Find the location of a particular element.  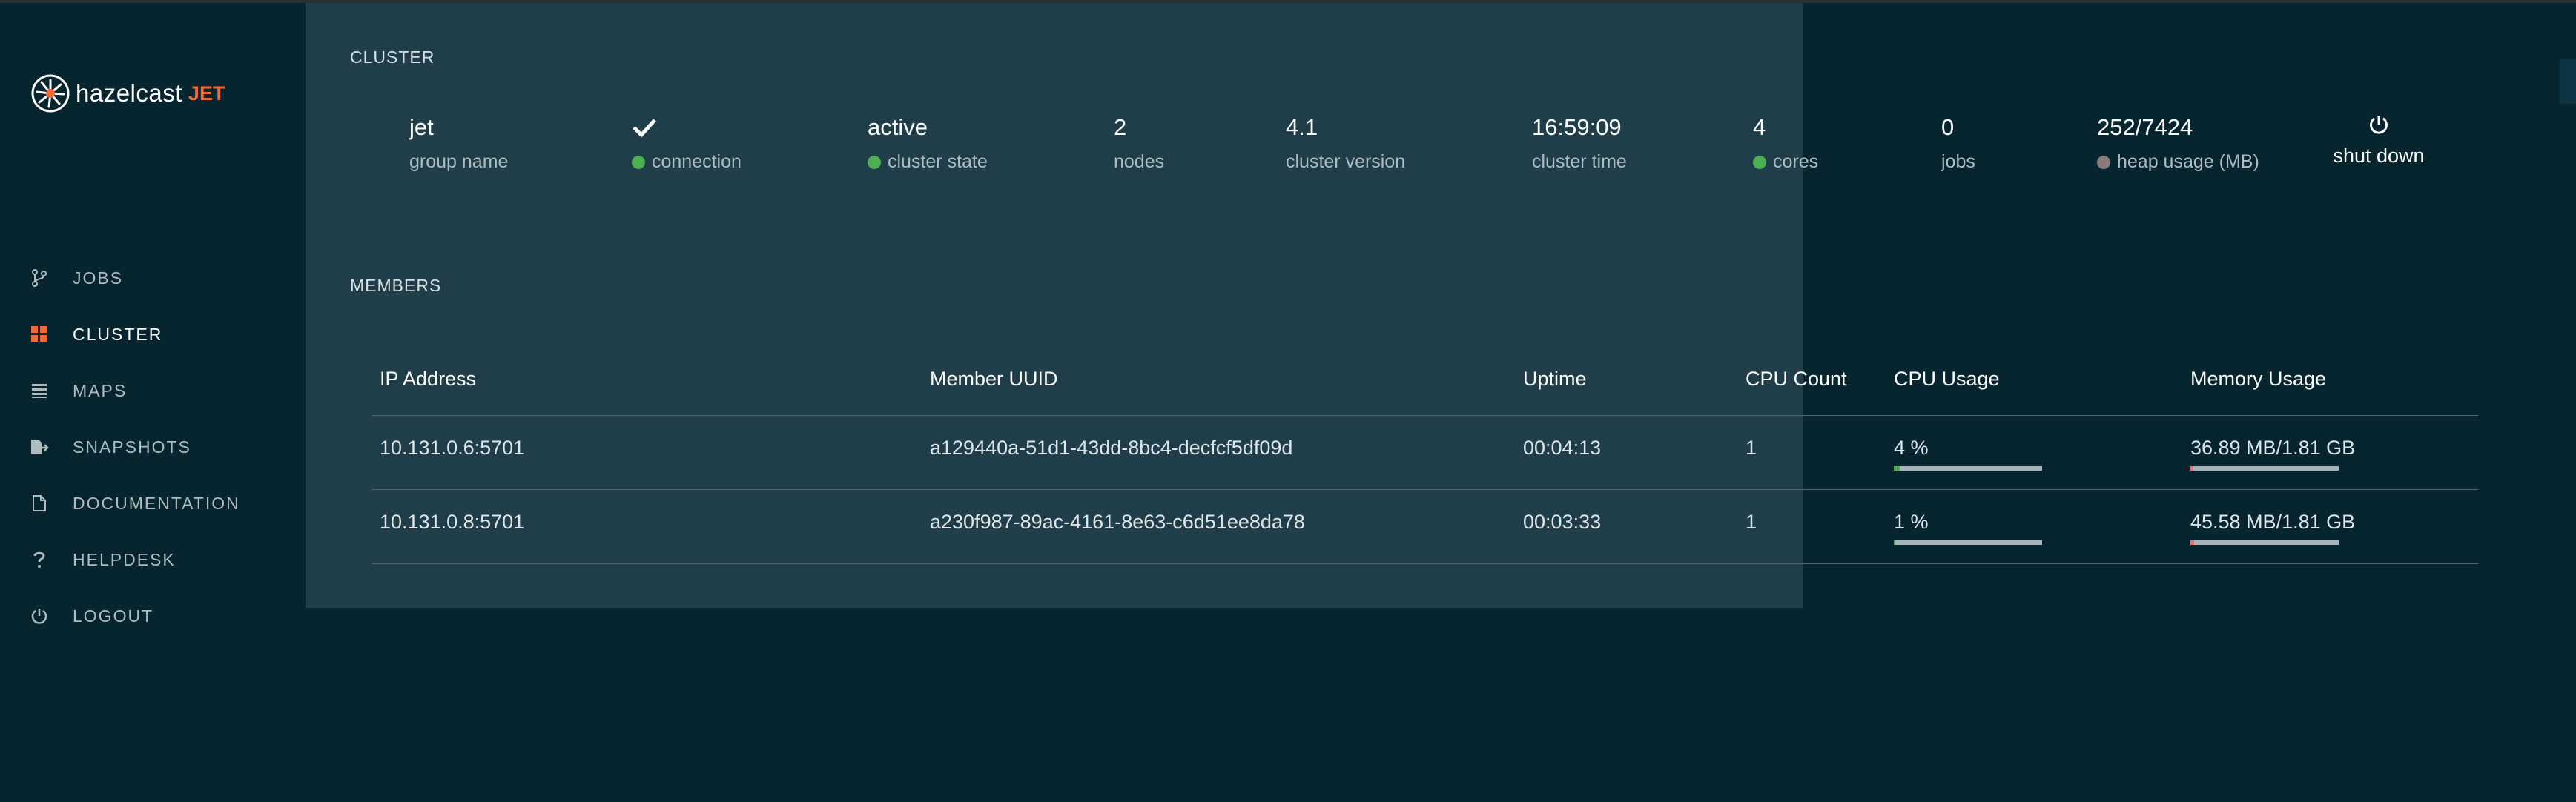

sidebar-item-logout: LOGOUT is located at coordinates (153, 616).